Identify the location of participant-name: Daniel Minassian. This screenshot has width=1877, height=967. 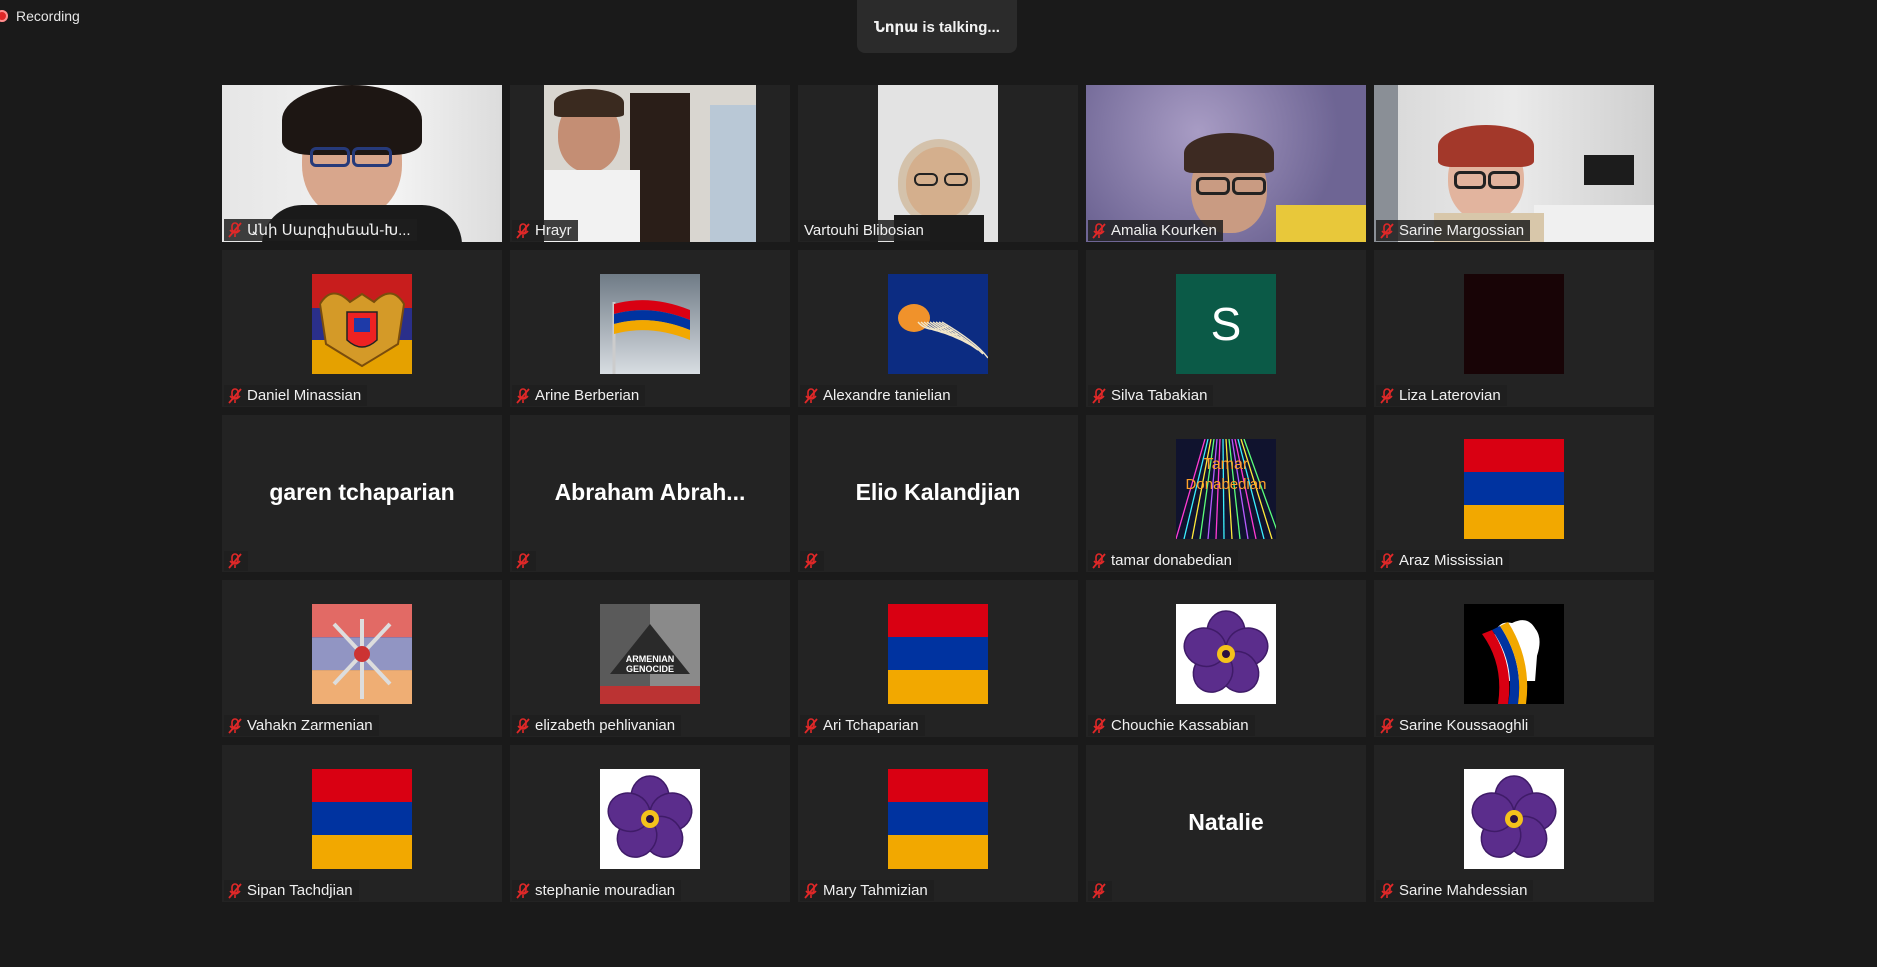
(304, 395).